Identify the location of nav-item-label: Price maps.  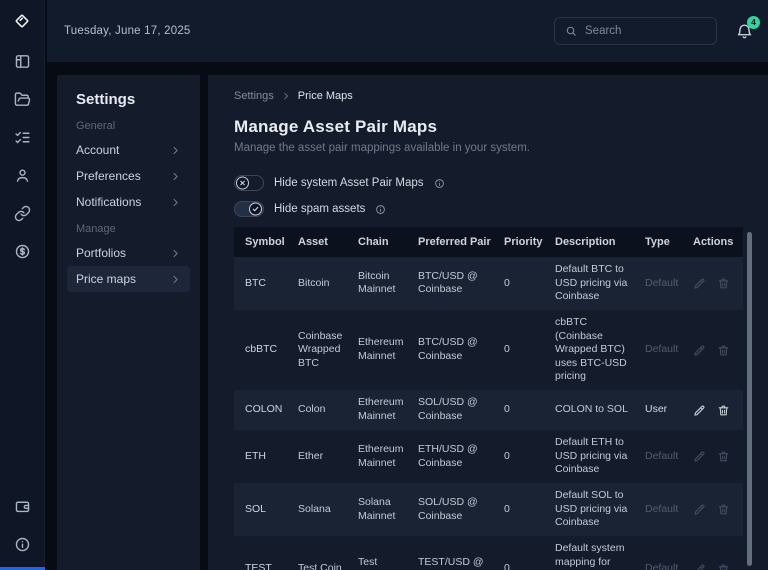
(106, 279).